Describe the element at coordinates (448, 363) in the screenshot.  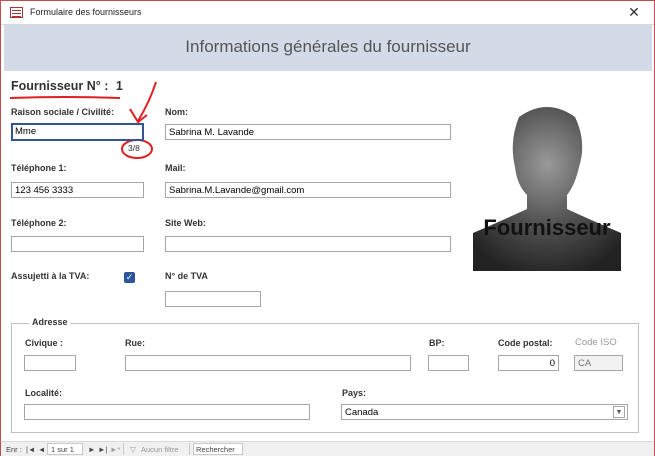
I see `bp-input` at that location.